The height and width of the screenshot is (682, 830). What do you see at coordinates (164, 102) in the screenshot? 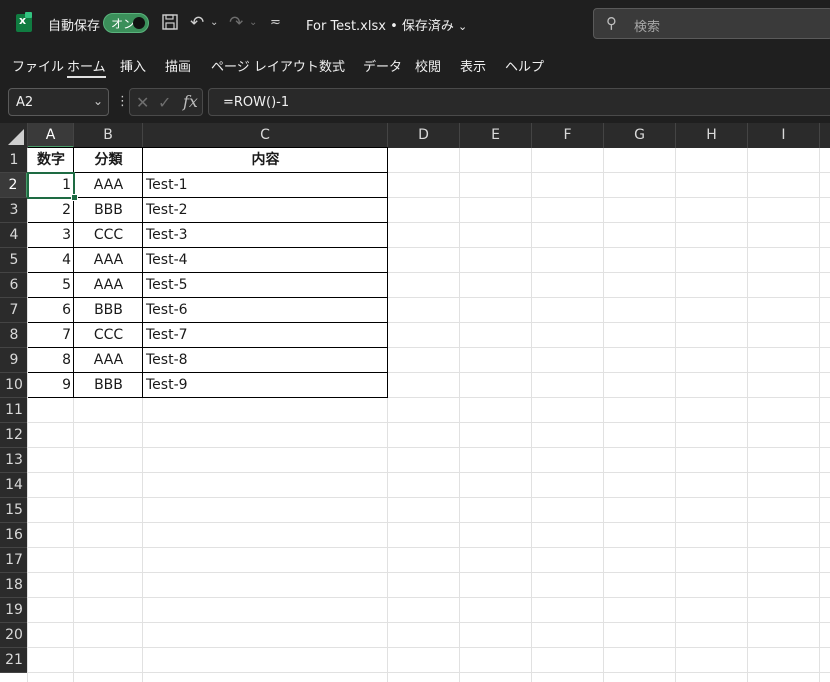
I see `enter-icon: ✓` at bounding box center [164, 102].